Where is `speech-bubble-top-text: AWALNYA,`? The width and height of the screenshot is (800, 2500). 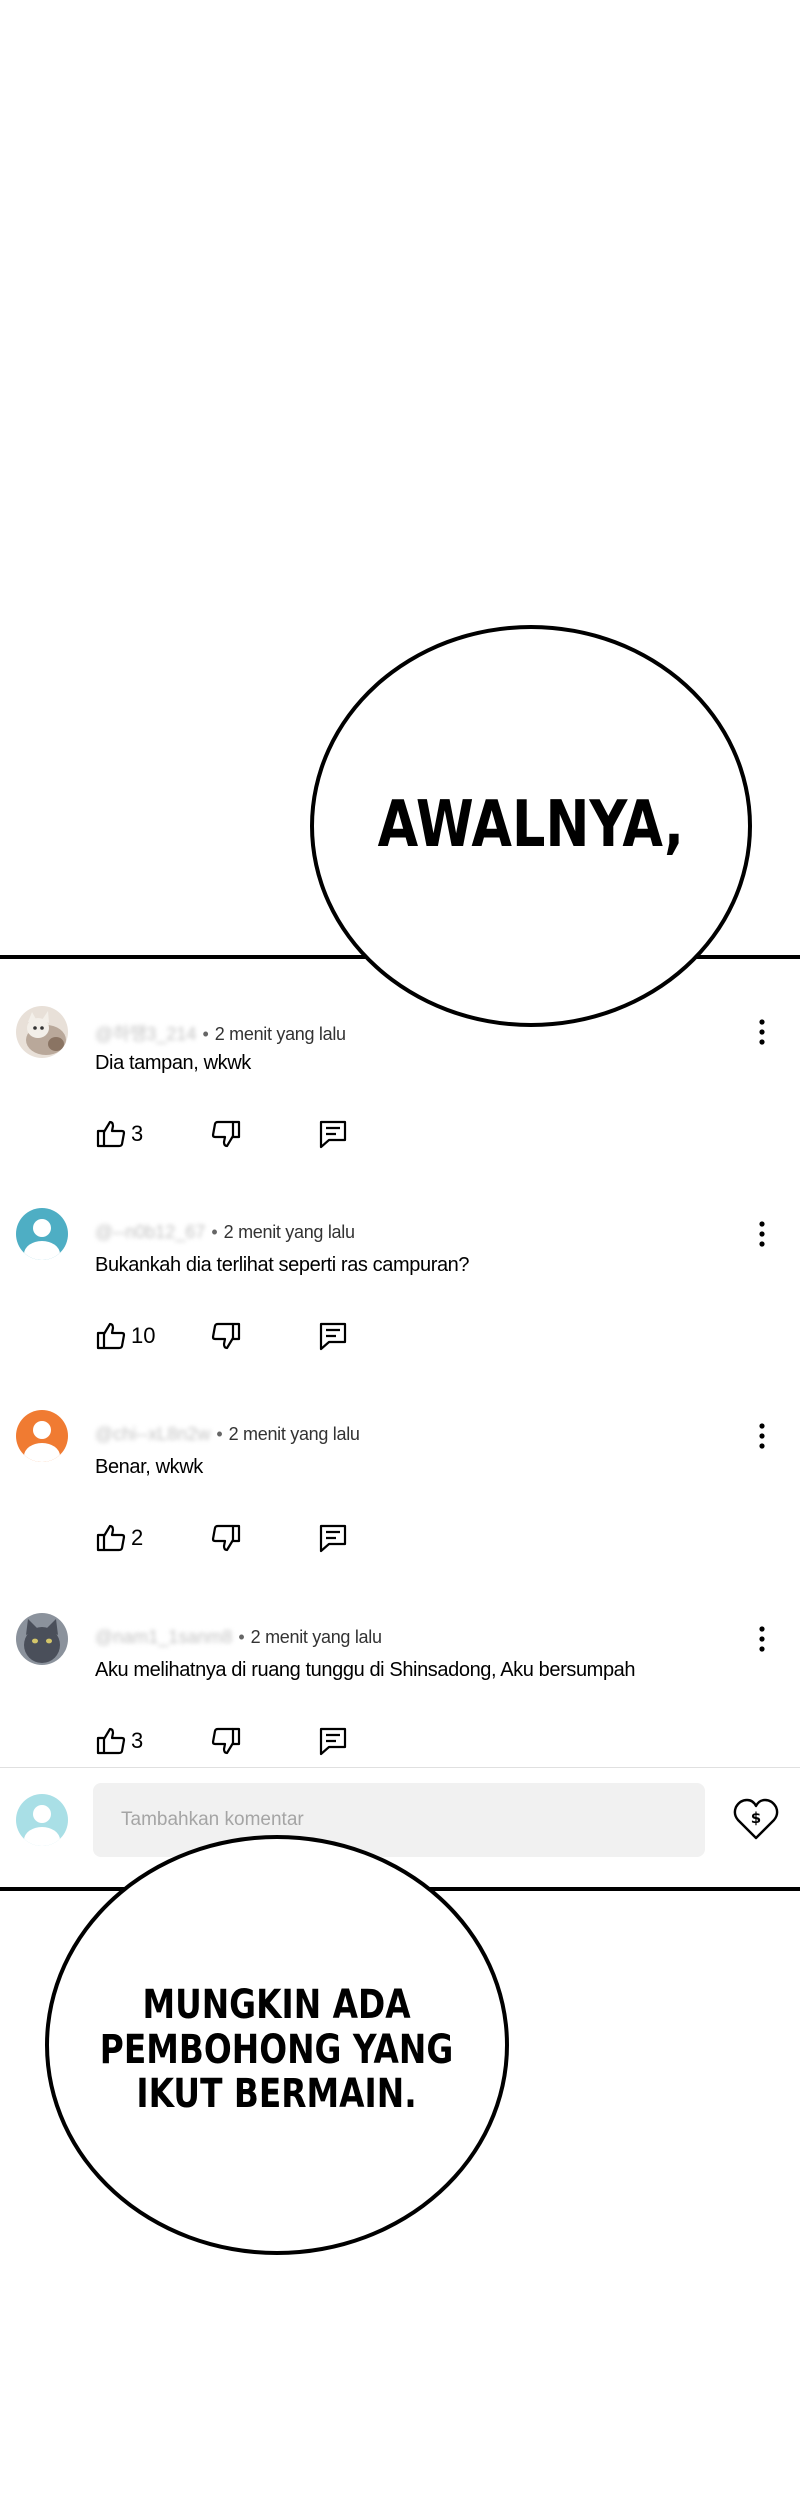
speech-bubble-top-text: AWALNYA, is located at coordinates (531, 825).